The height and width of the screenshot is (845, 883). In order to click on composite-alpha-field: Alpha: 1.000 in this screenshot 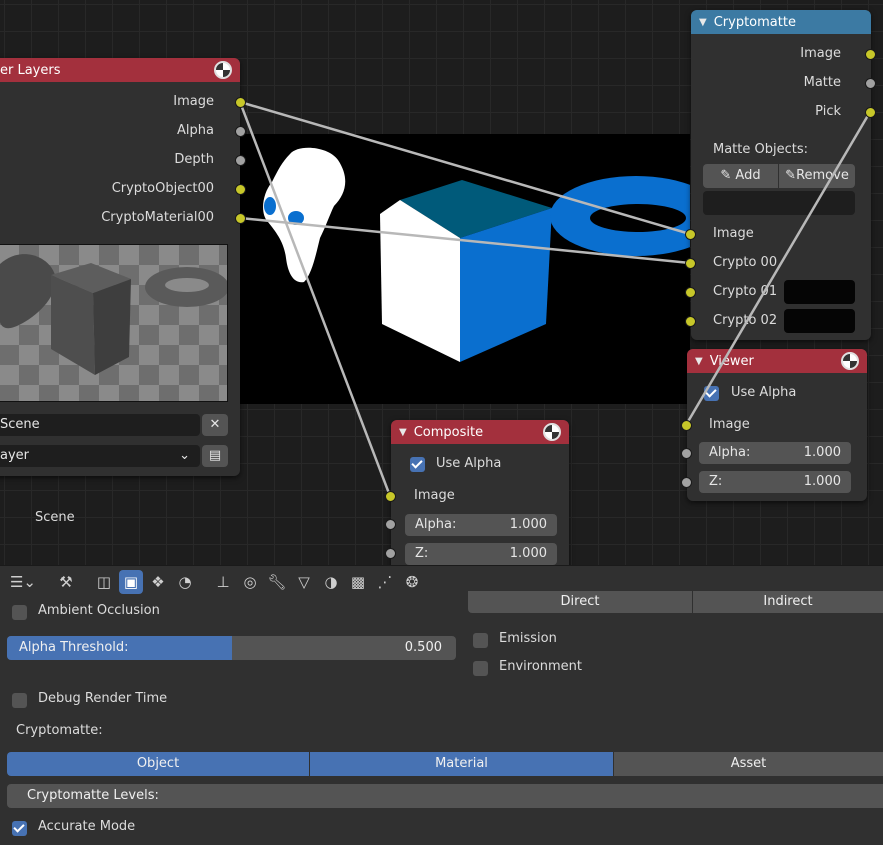, I will do `click(481, 525)`.